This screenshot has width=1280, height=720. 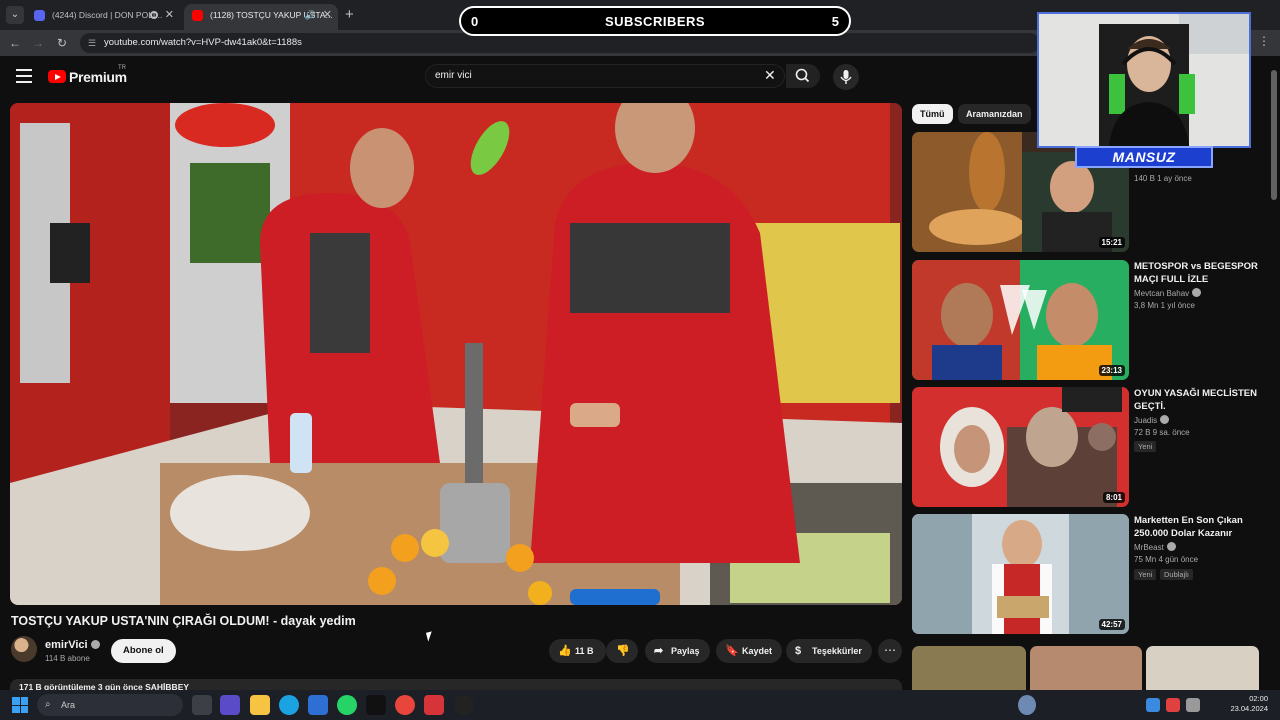 I want to click on video-meta: 3,8 Mn 1 yıl önce, so click(x=1164, y=305).